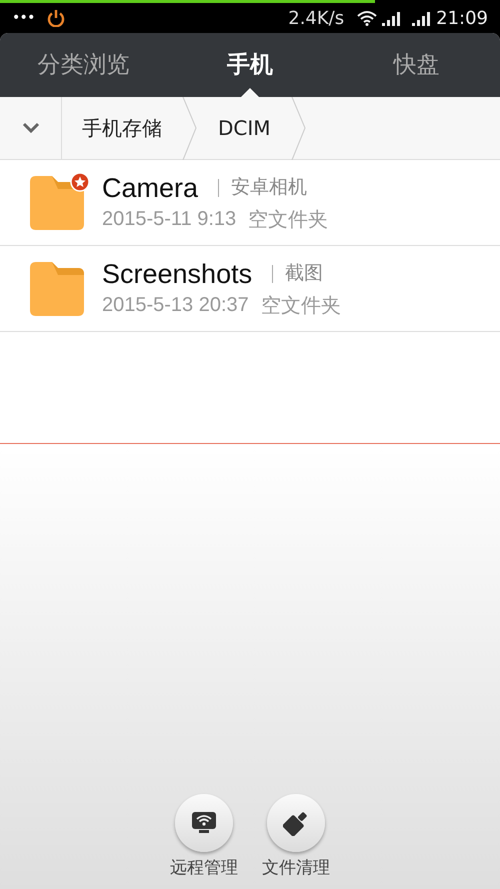  What do you see at coordinates (296, 837) in the screenshot?
I see `action-button: 文件清理` at bounding box center [296, 837].